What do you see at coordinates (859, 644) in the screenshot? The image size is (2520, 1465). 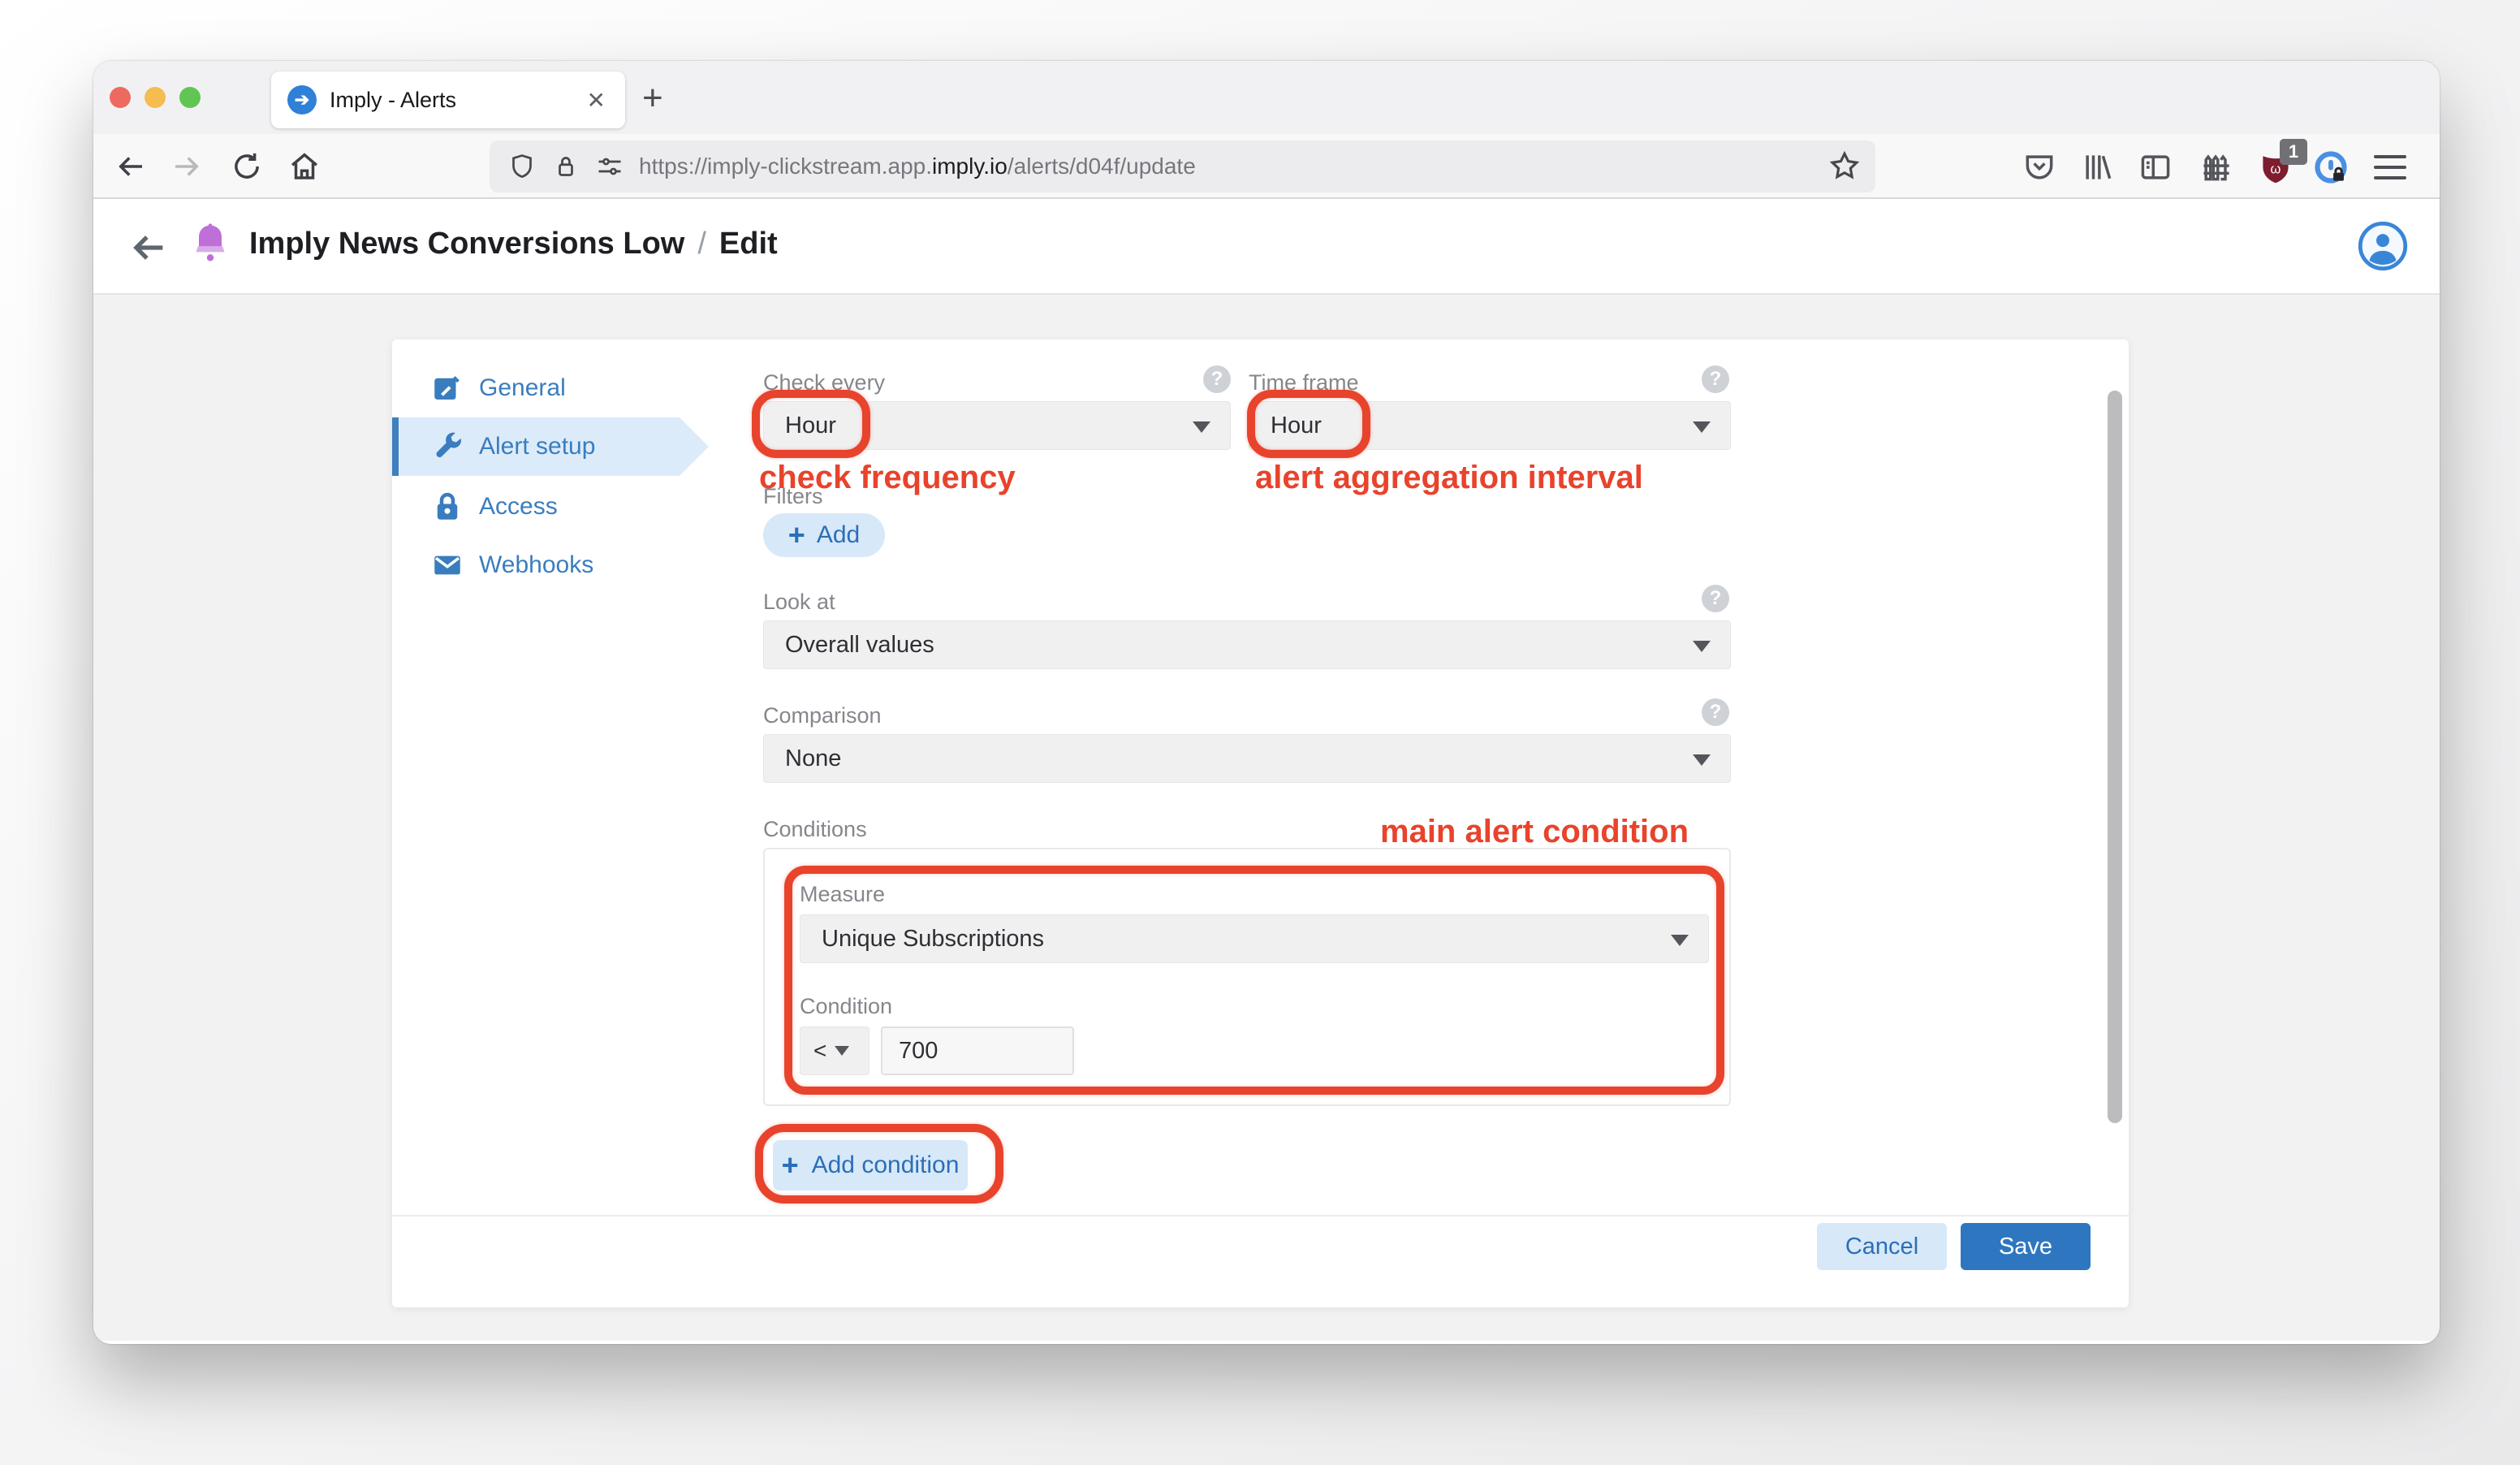 I see `look-at-value: Overall values` at bounding box center [859, 644].